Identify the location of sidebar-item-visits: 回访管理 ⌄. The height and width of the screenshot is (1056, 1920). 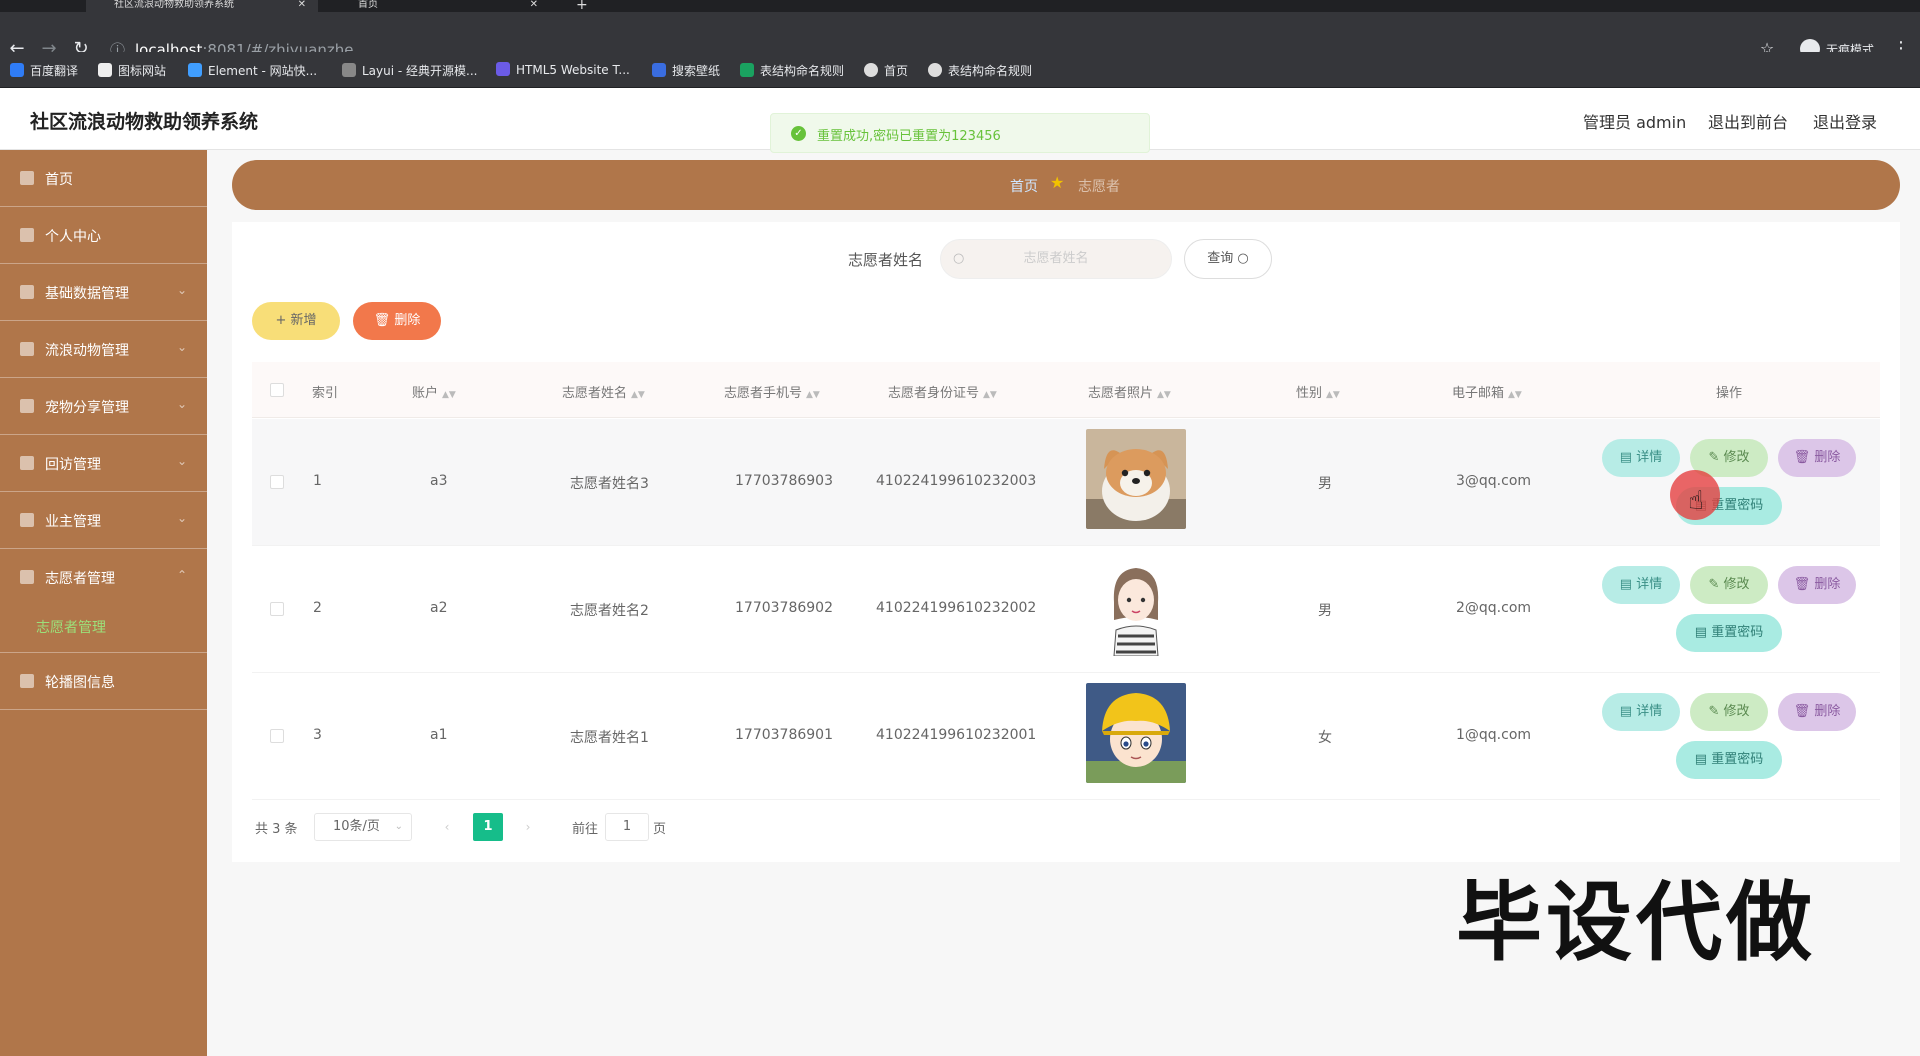
(103, 463).